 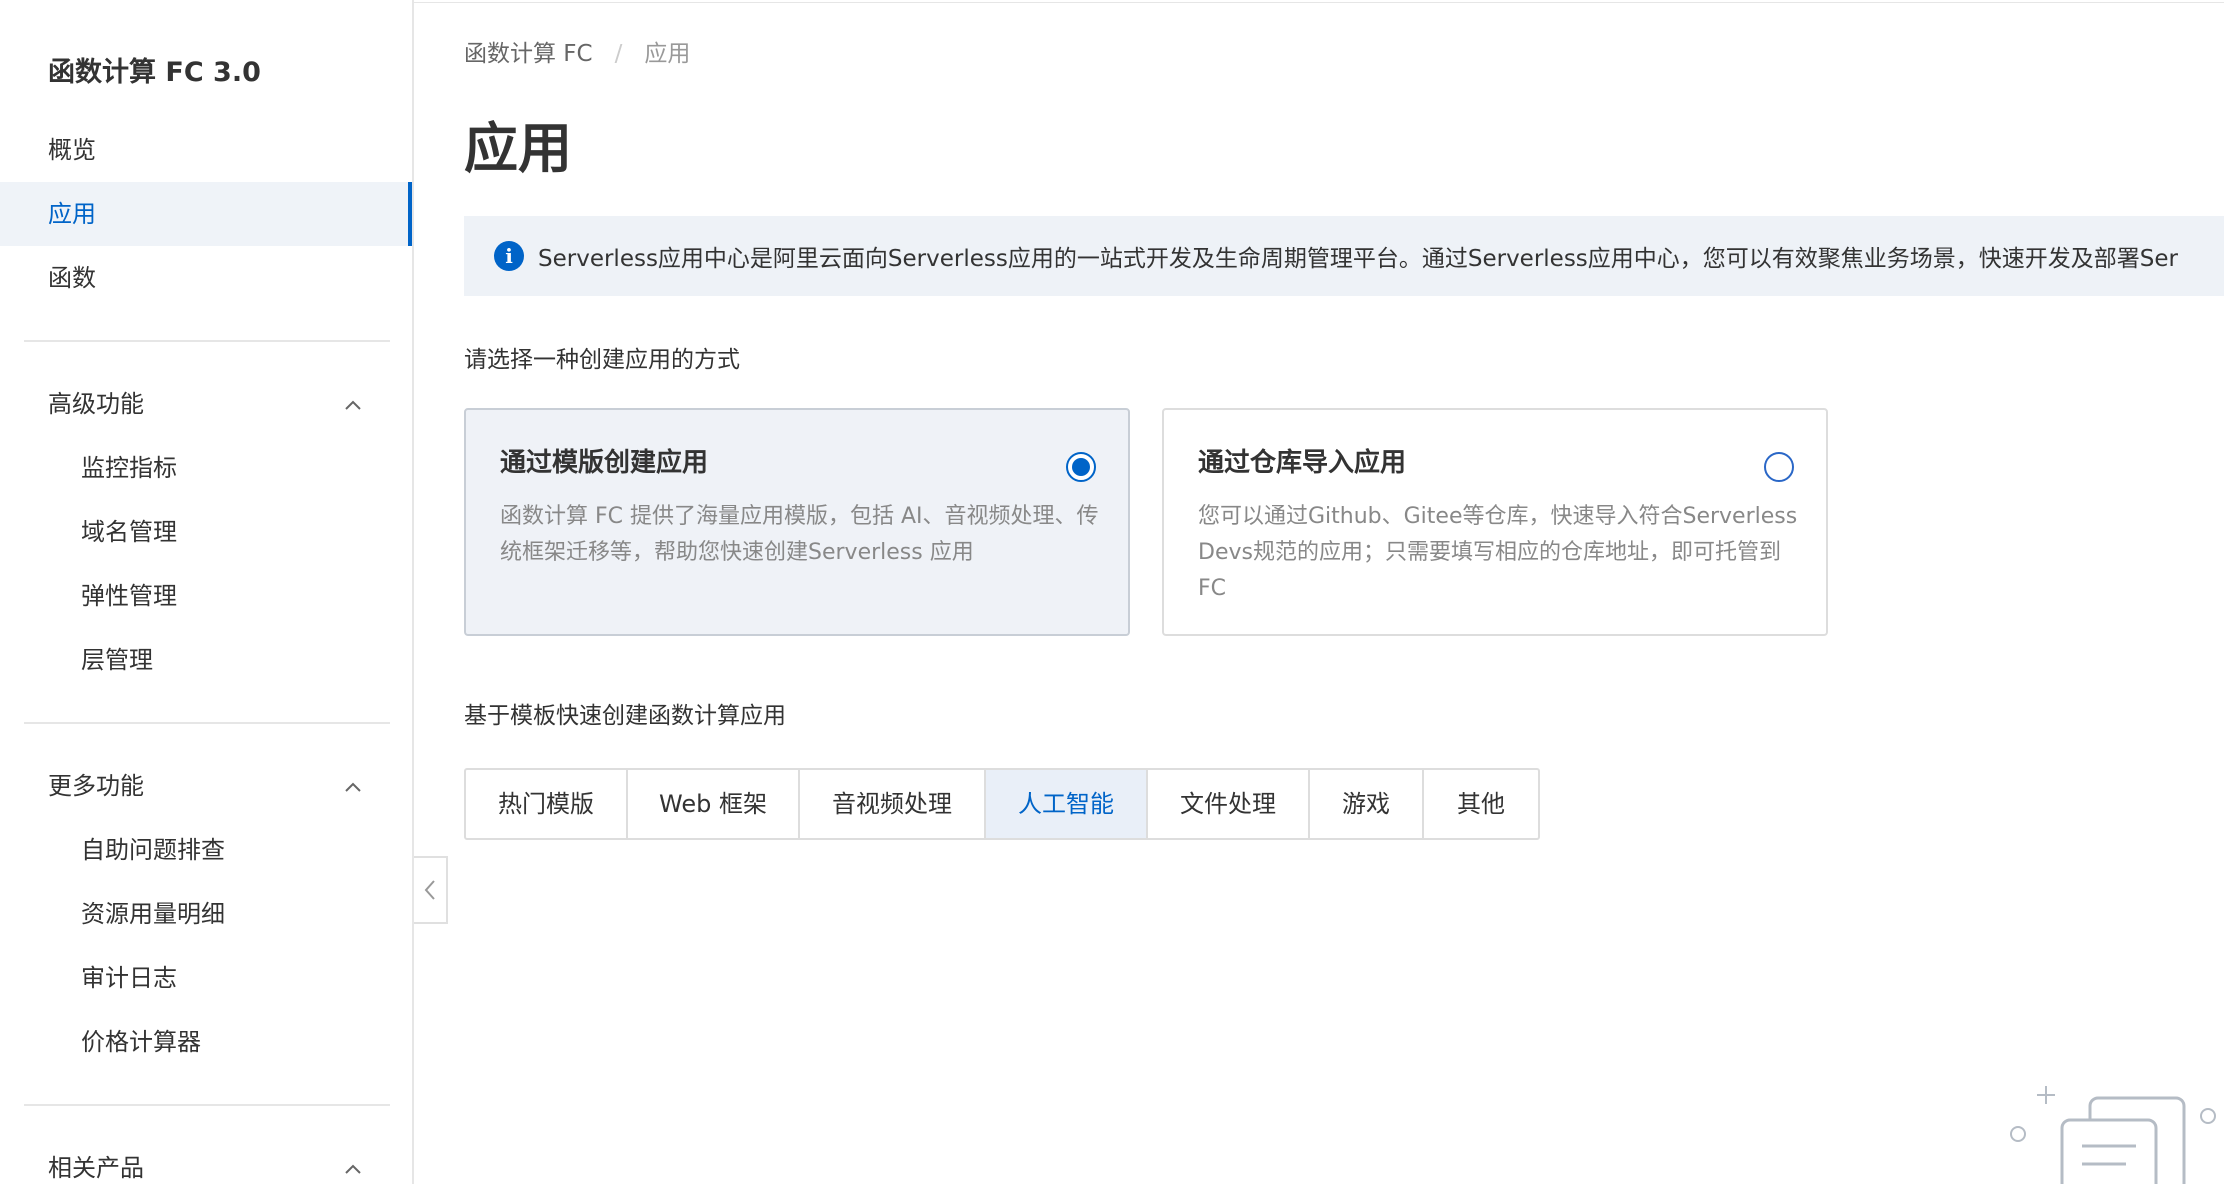 What do you see at coordinates (206, 1042) in the screenshot?
I see `sidebar-item-price-calculator: 价格计算器` at bounding box center [206, 1042].